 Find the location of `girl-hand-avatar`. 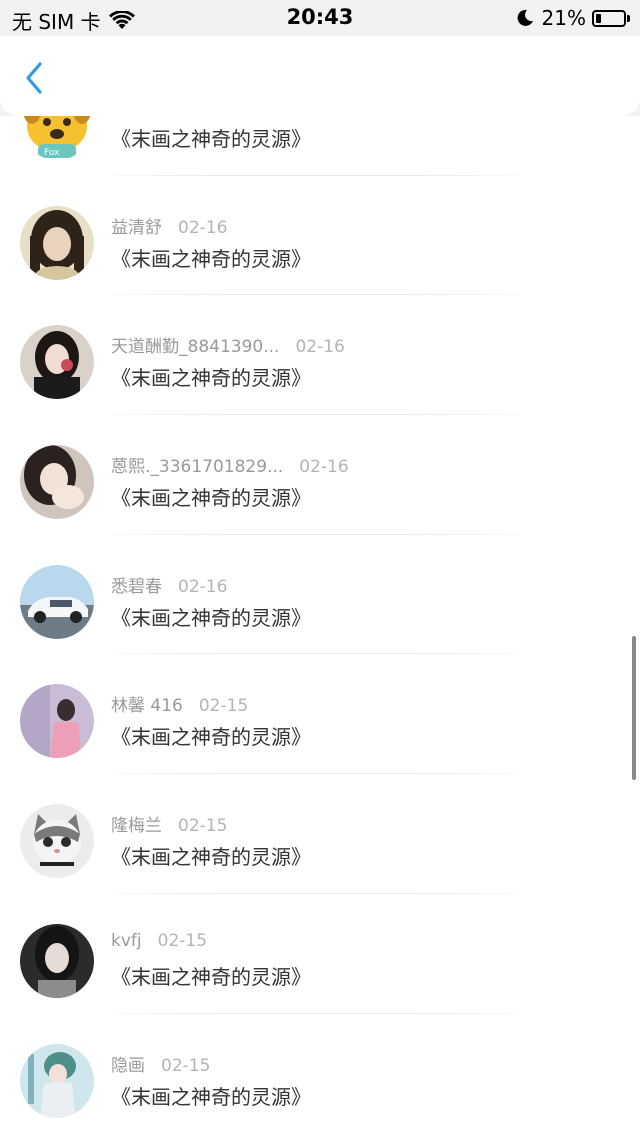

girl-hand-avatar is located at coordinates (57, 482).